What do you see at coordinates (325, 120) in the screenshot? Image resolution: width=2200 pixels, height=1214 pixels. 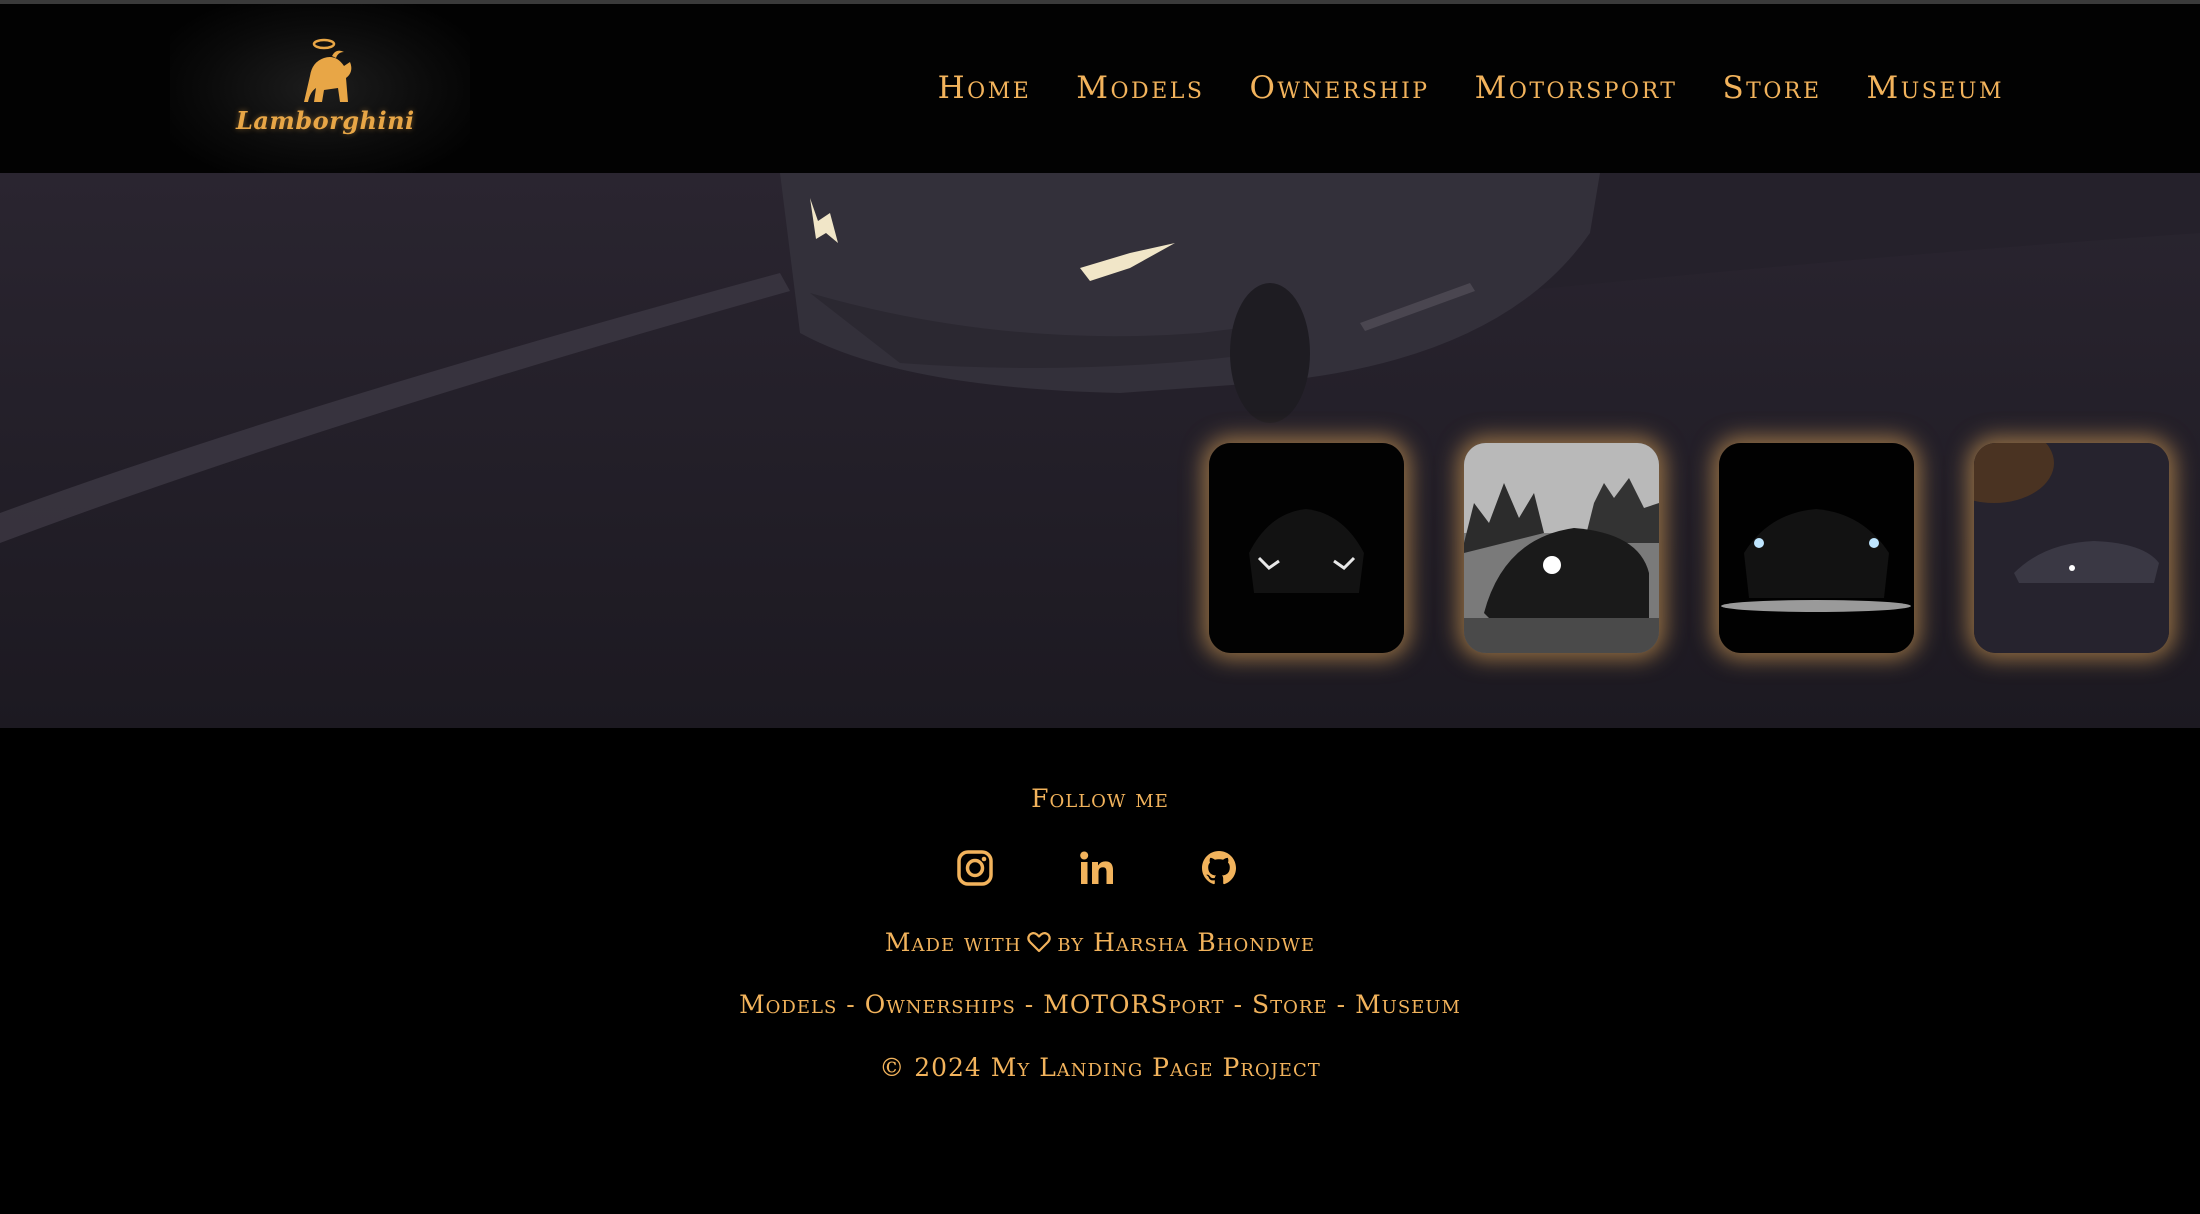 I see `brand-logo-text: Lamborghini` at bounding box center [325, 120].